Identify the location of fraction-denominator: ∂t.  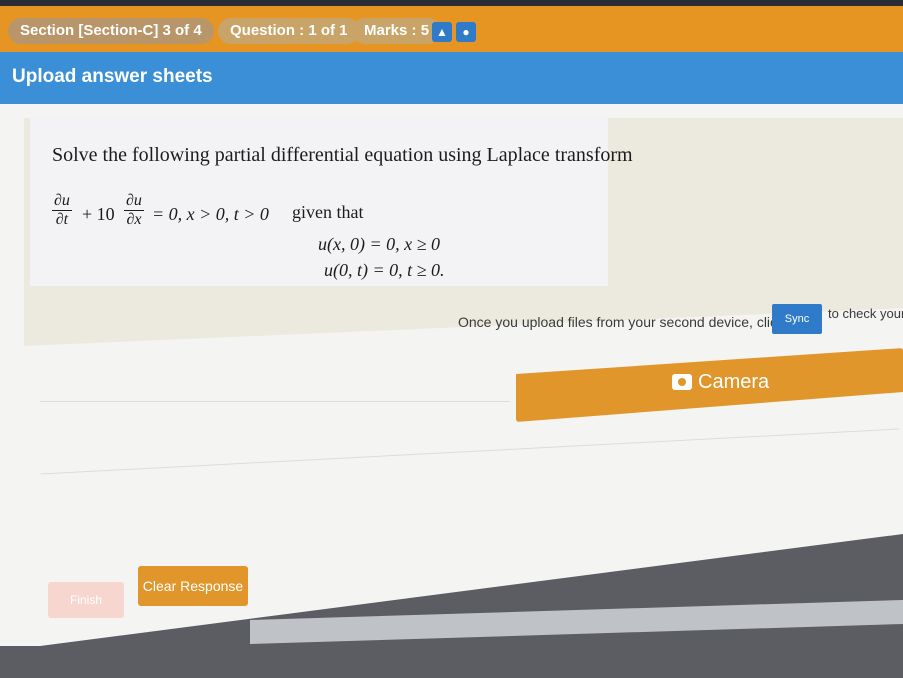
(62, 219).